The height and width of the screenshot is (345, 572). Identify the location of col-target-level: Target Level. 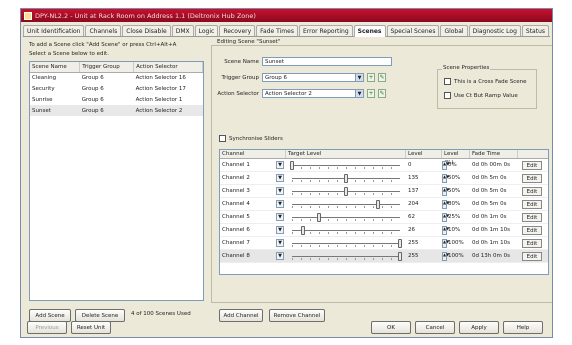
(346, 154).